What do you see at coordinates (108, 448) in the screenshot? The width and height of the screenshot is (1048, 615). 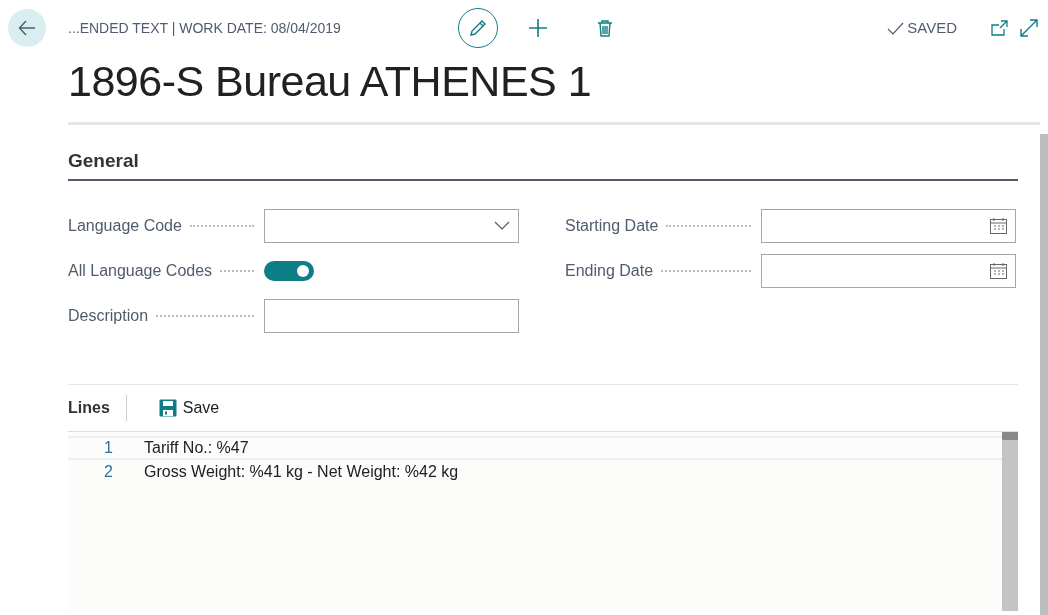 I see `line-number: 1` at bounding box center [108, 448].